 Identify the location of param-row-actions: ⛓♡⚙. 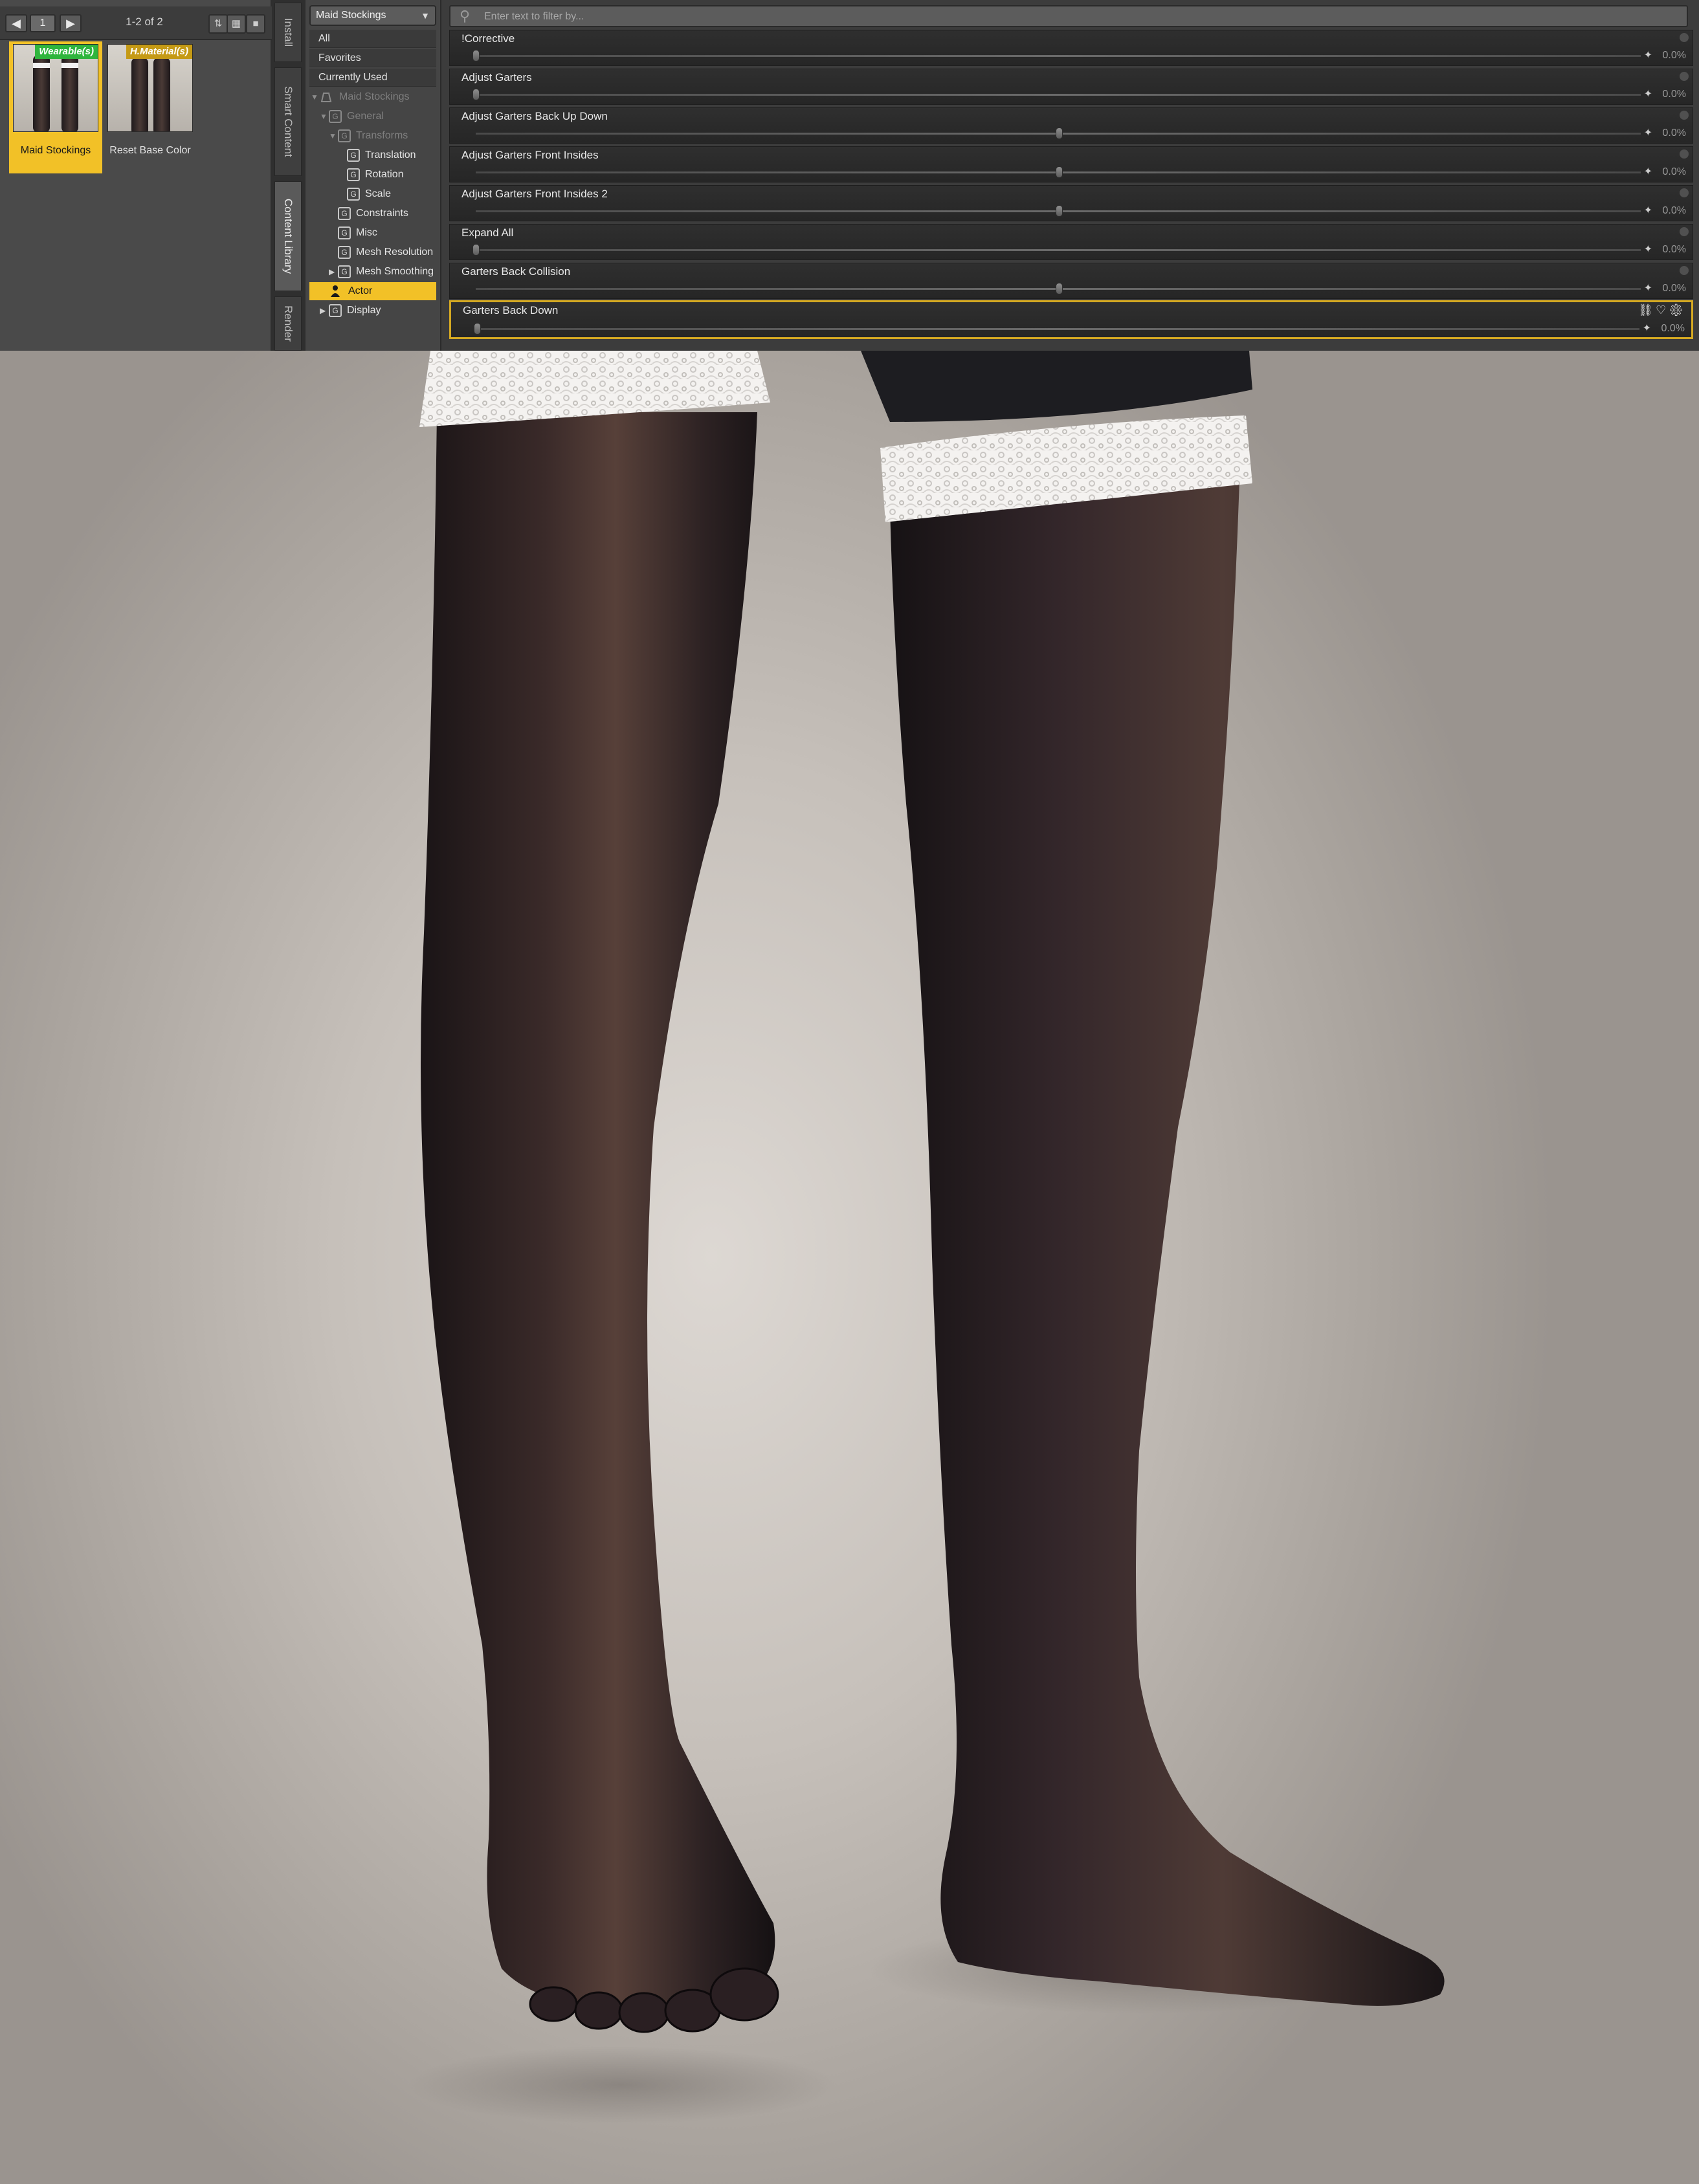
(1662, 310).